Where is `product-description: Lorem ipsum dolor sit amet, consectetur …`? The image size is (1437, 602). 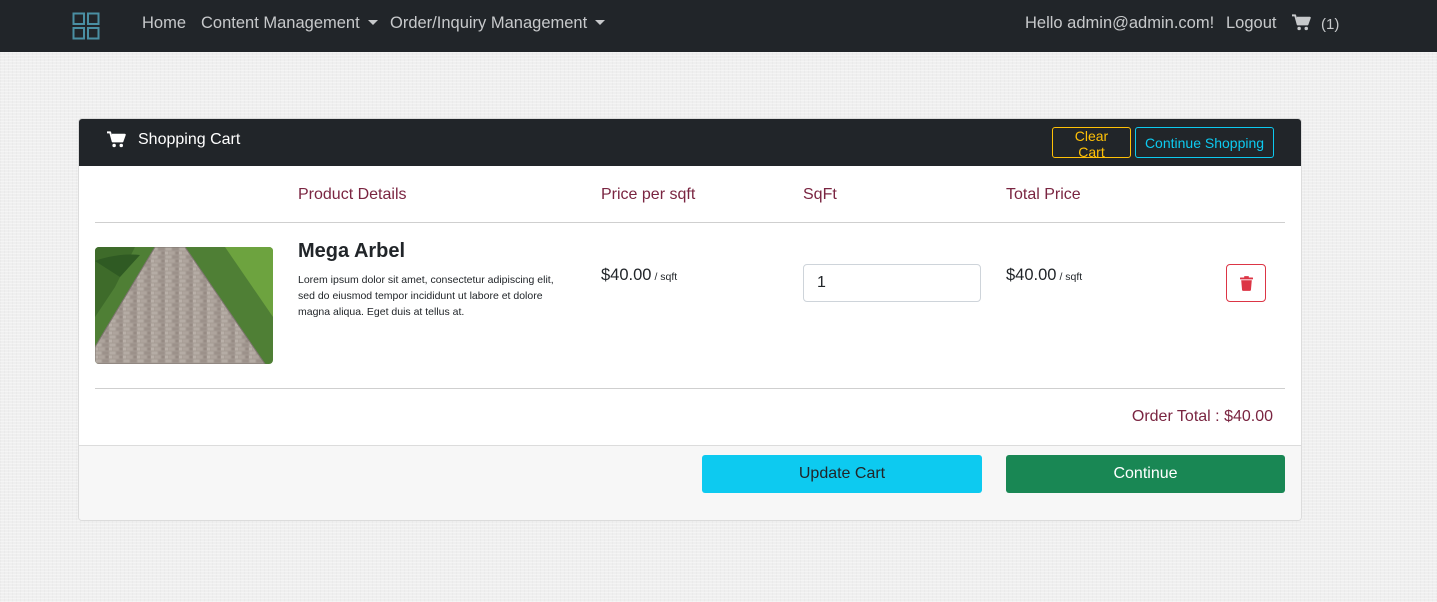
product-description: Lorem ipsum dolor sit amet, consectetur … is located at coordinates (426, 296).